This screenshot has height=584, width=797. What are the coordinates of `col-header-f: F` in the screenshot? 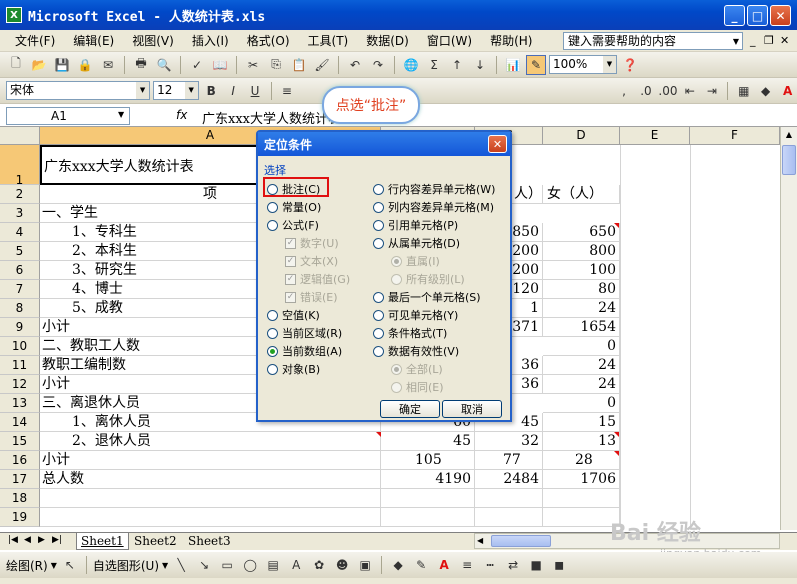 It's located at (735, 136).